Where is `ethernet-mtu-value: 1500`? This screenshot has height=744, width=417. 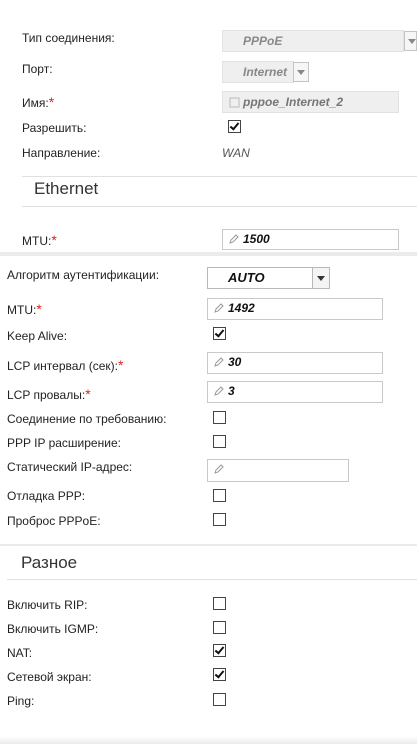
ethernet-mtu-value: 1500 is located at coordinates (256, 239).